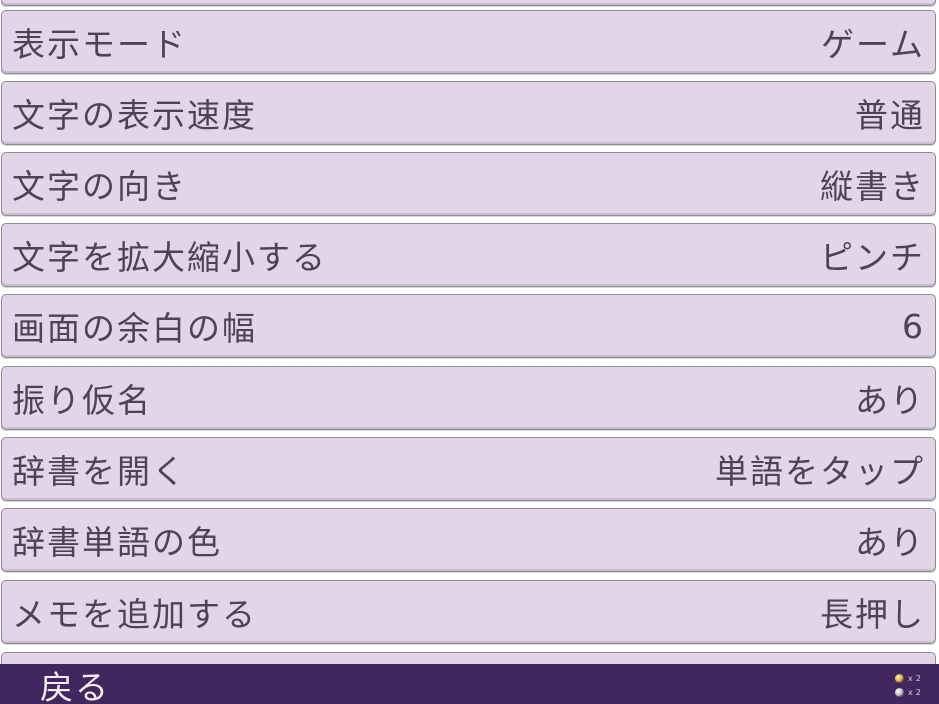 Image resolution: width=939 pixels, height=704 pixels. What do you see at coordinates (468, 255) in the screenshot?
I see `settings-row-text-zoom: 文字を拡大縮小する ピンチ` at bounding box center [468, 255].